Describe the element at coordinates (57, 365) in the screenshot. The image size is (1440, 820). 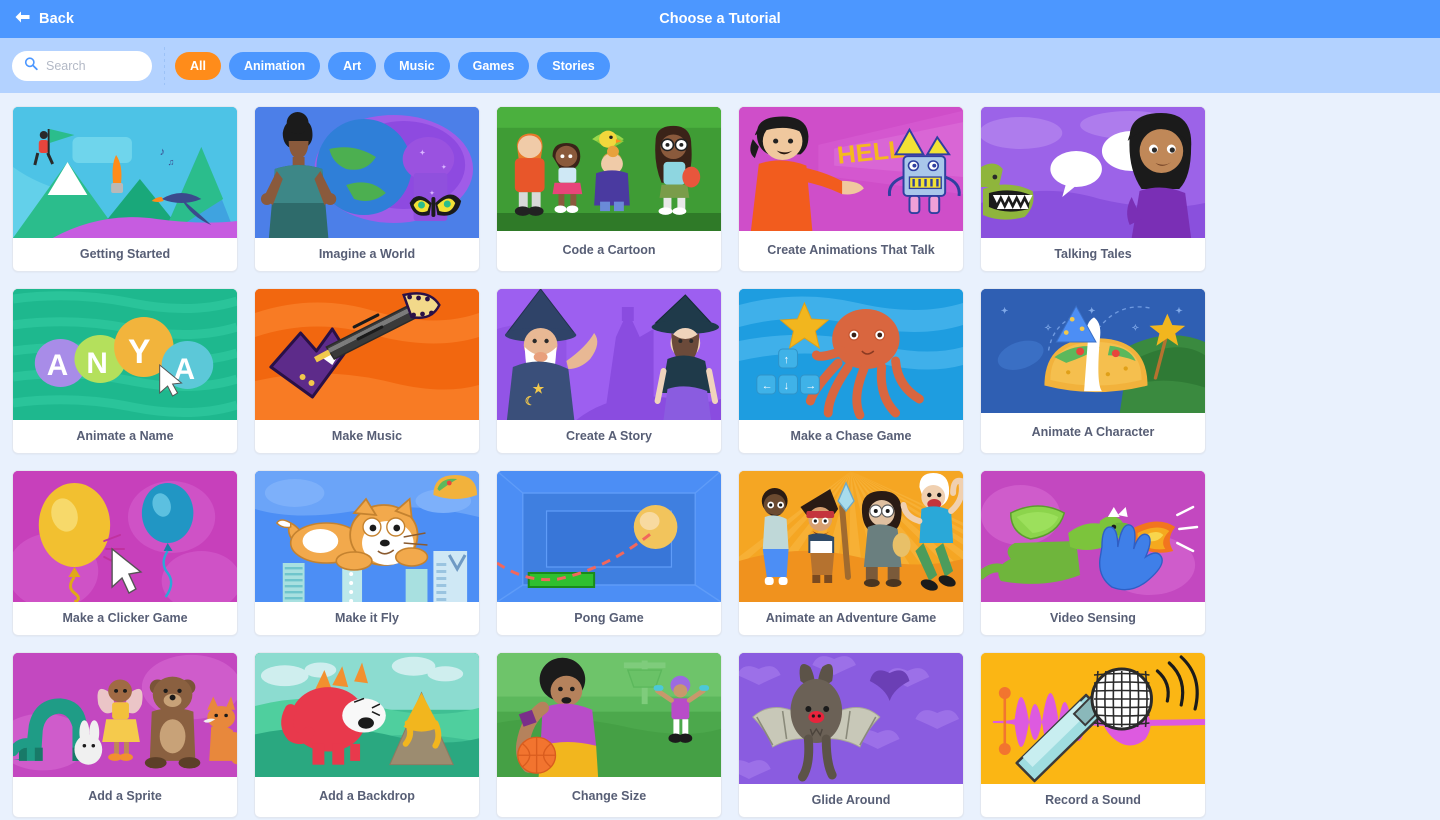
I see `svg-text: A` at that location.